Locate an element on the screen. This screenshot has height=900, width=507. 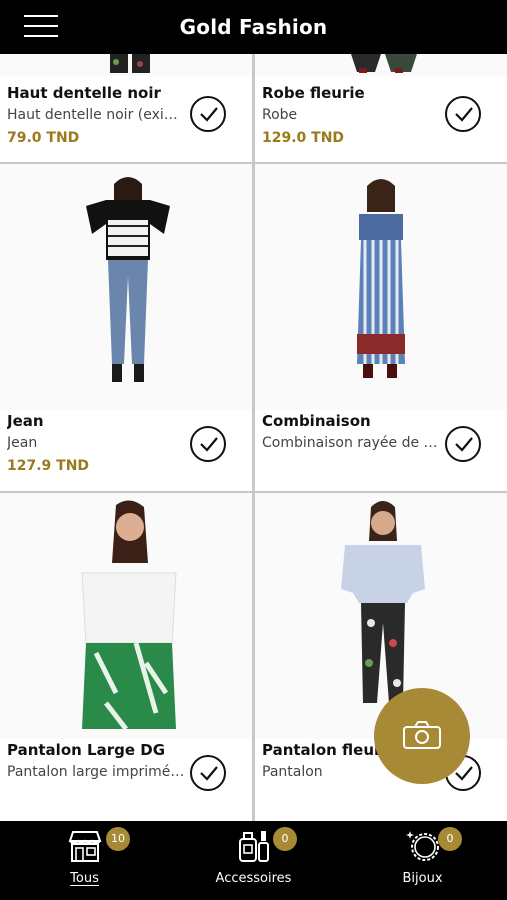
camera-icon is located at coordinates (422, 735).